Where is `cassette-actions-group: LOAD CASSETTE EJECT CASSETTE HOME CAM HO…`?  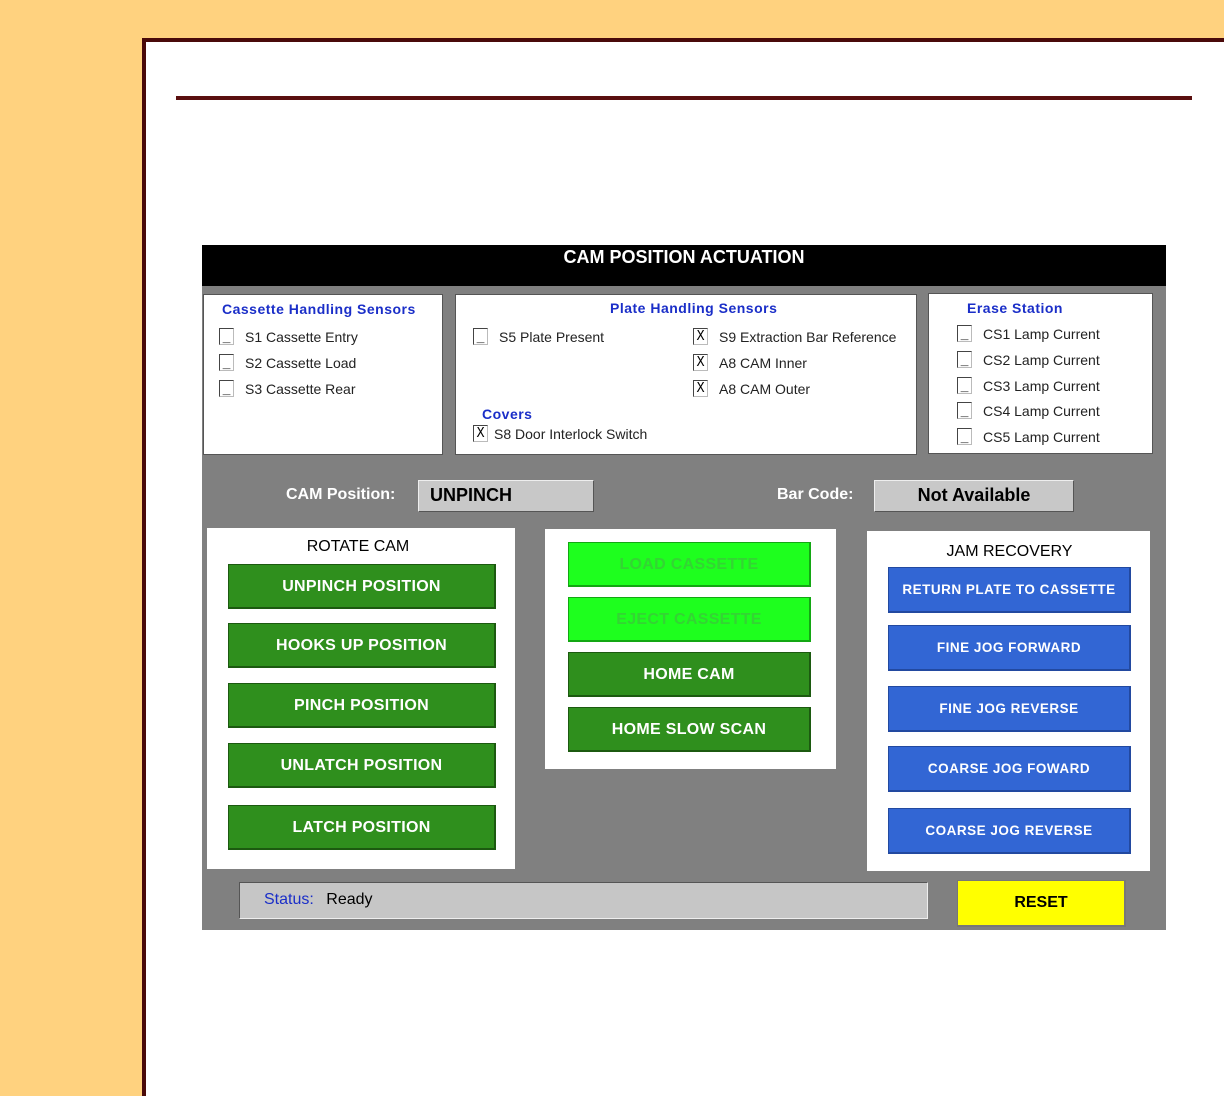
cassette-actions-group: LOAD CASSETTE EJECT CASSETTE HOME CAM HO… is located at coordinates (690, 649).